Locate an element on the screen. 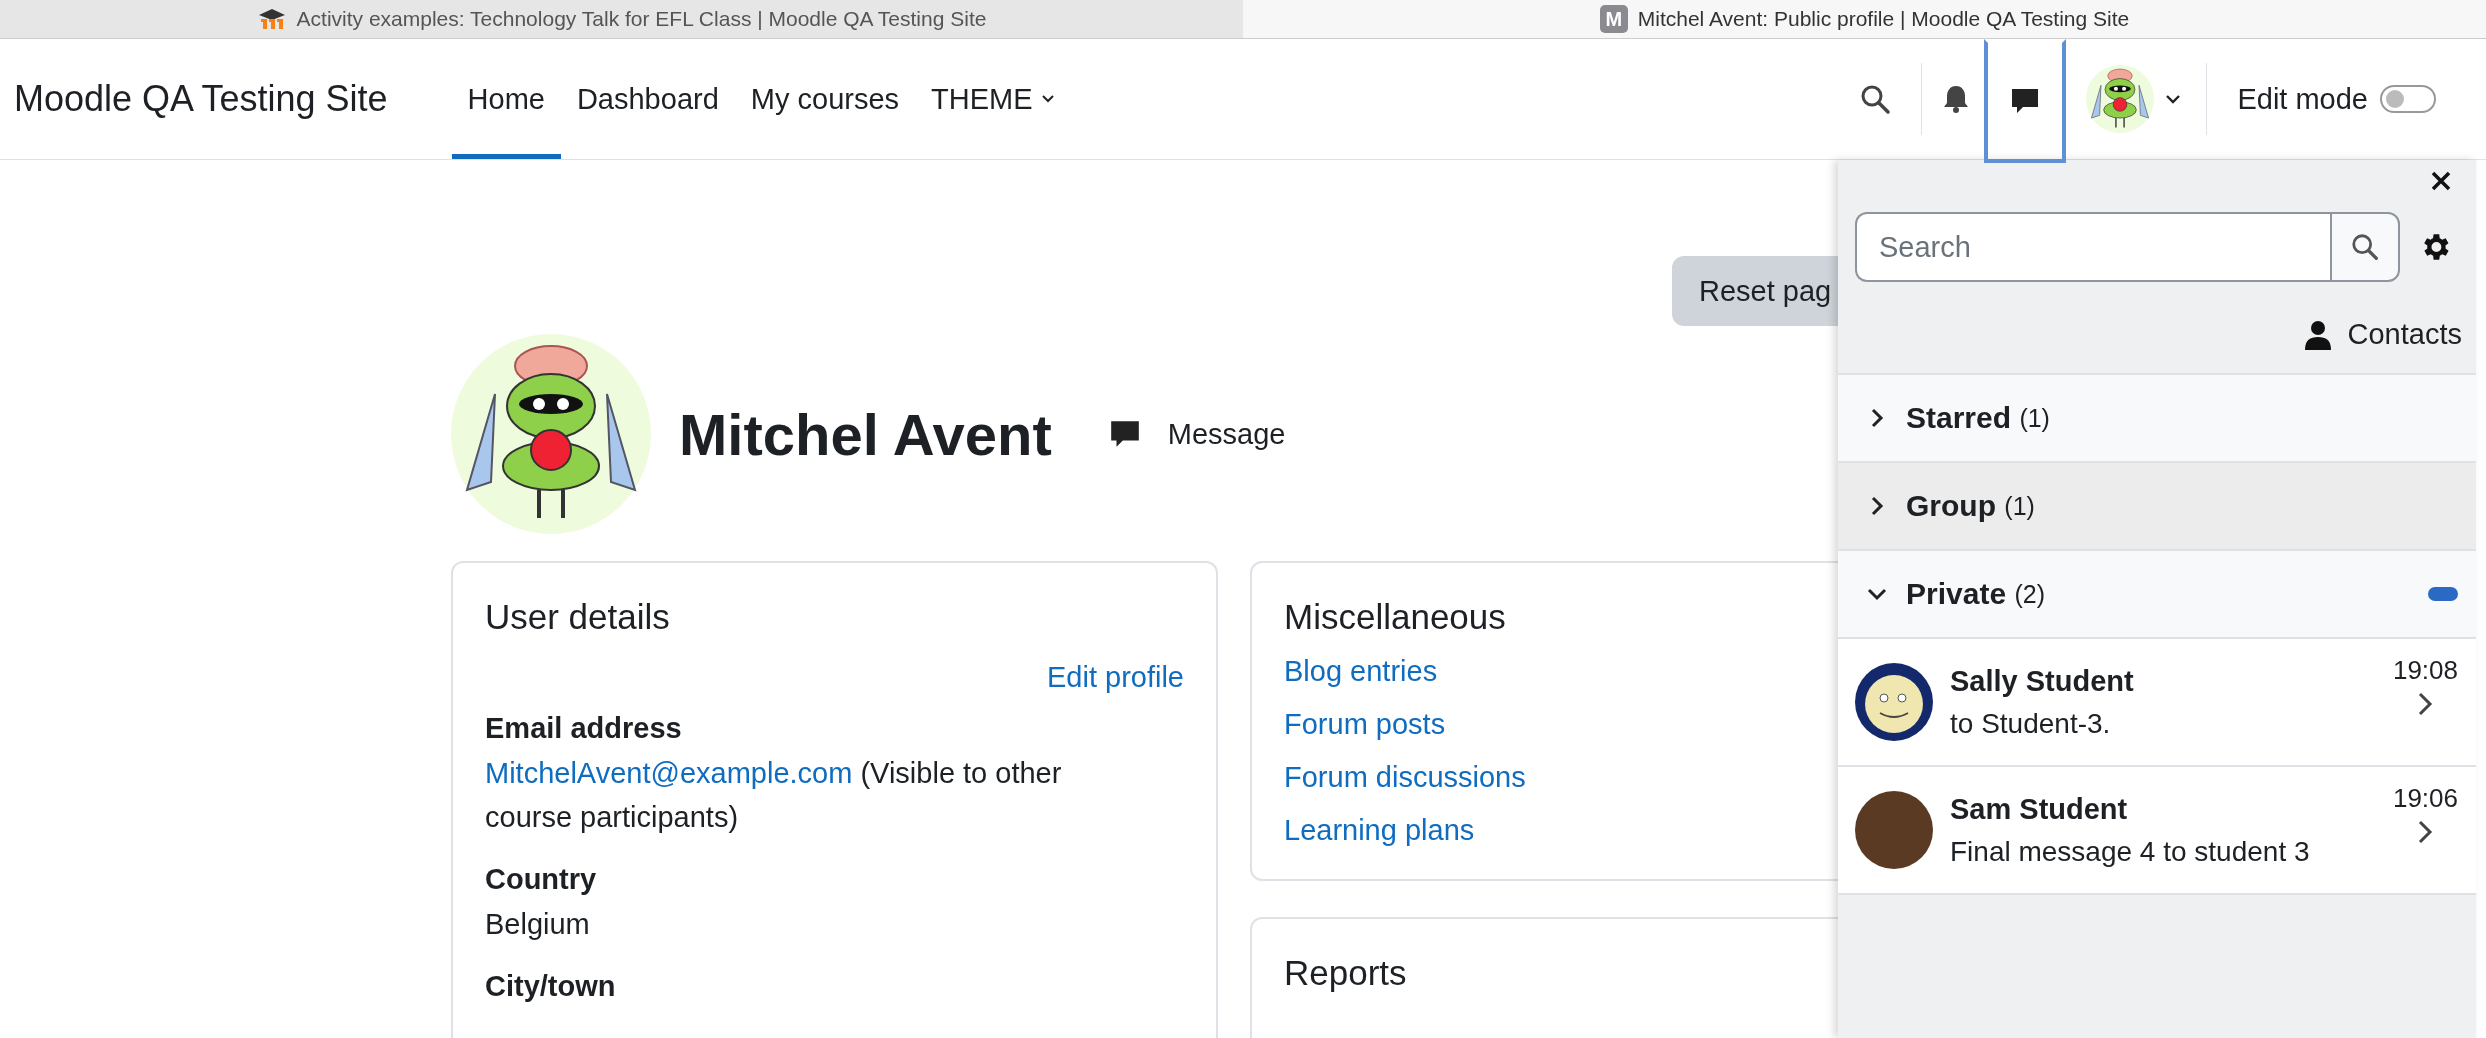 This screenshot has width=2486, height=1038. search-button is located at coordinates (2365, 247).